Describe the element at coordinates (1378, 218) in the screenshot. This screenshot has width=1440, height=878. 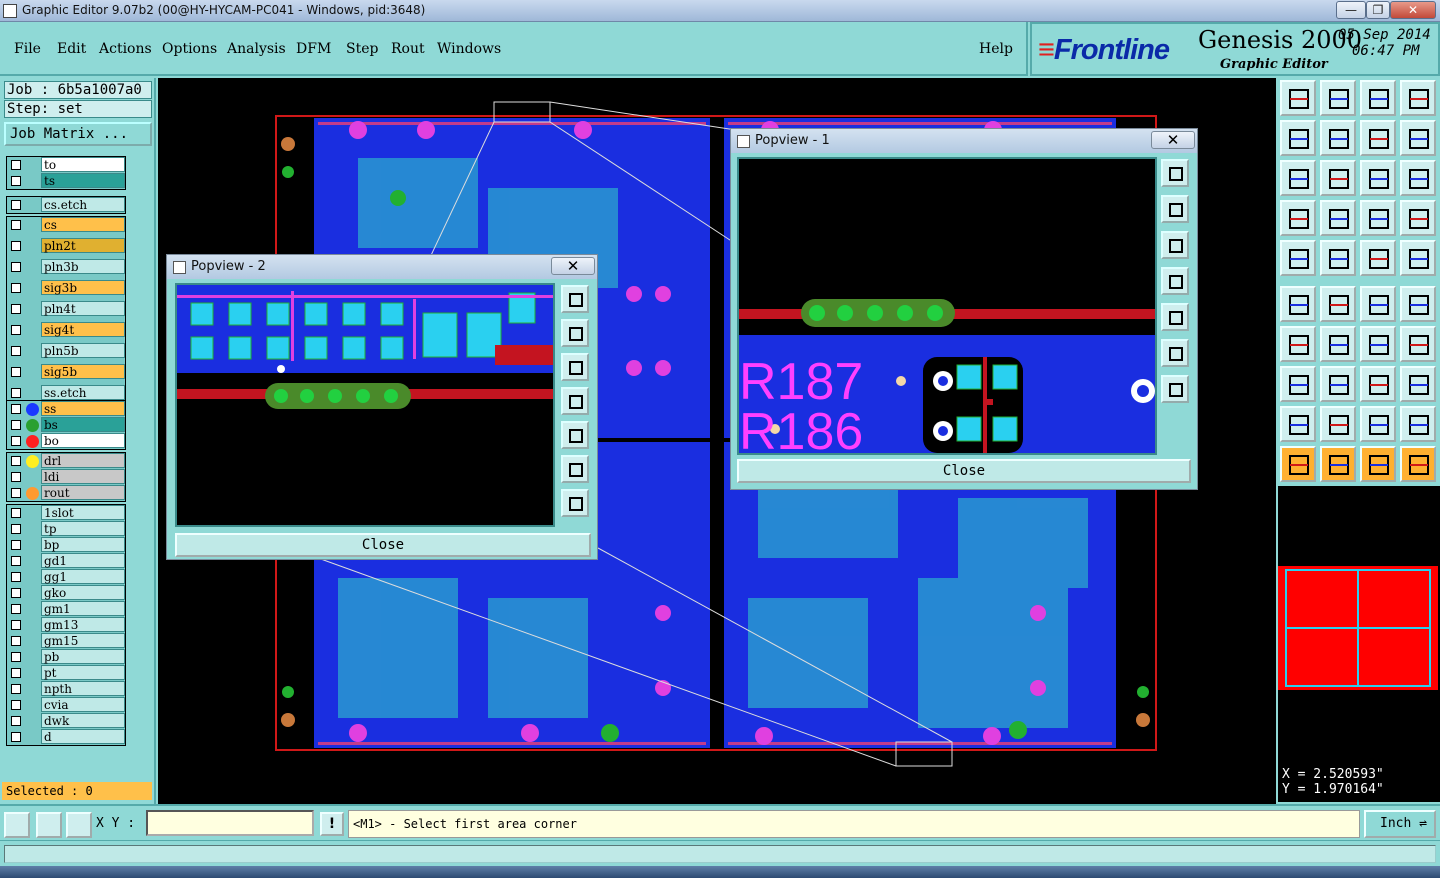
I see `layers-toggle-icon` at that location.